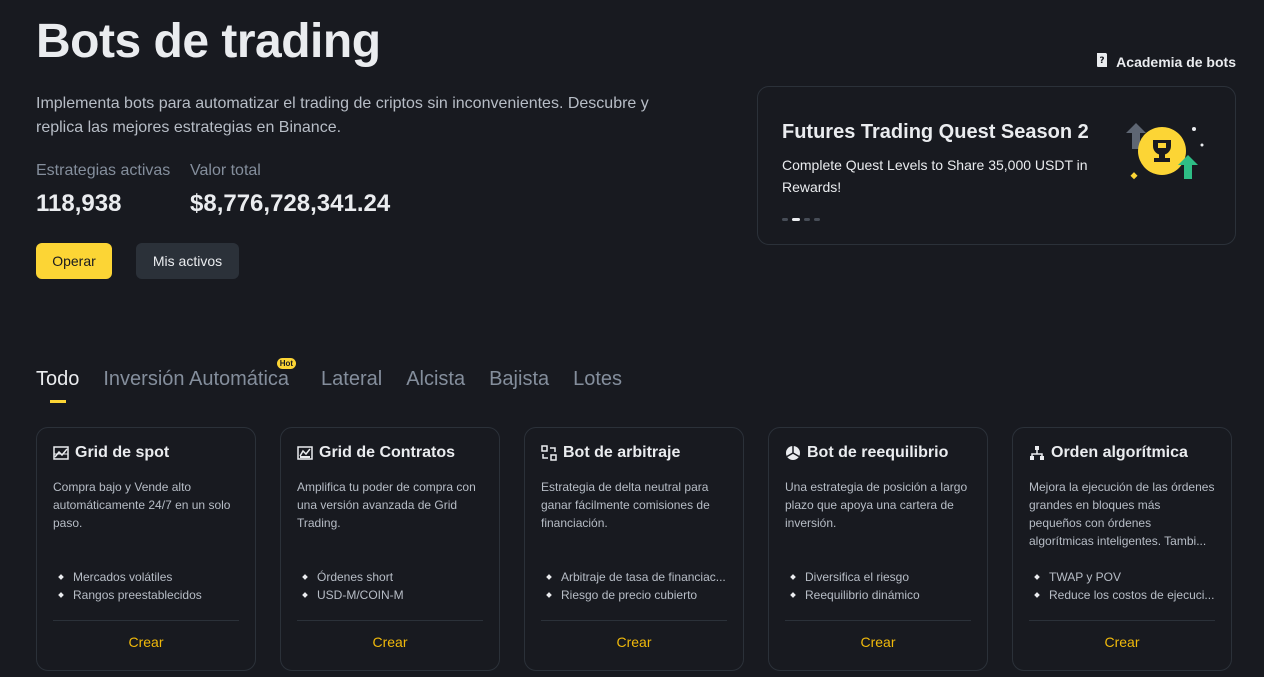 The width and height of the screenshot is (1264, 677). I want to click on promo-title: Futures Trading Quest Season 2, so click(935, 132).